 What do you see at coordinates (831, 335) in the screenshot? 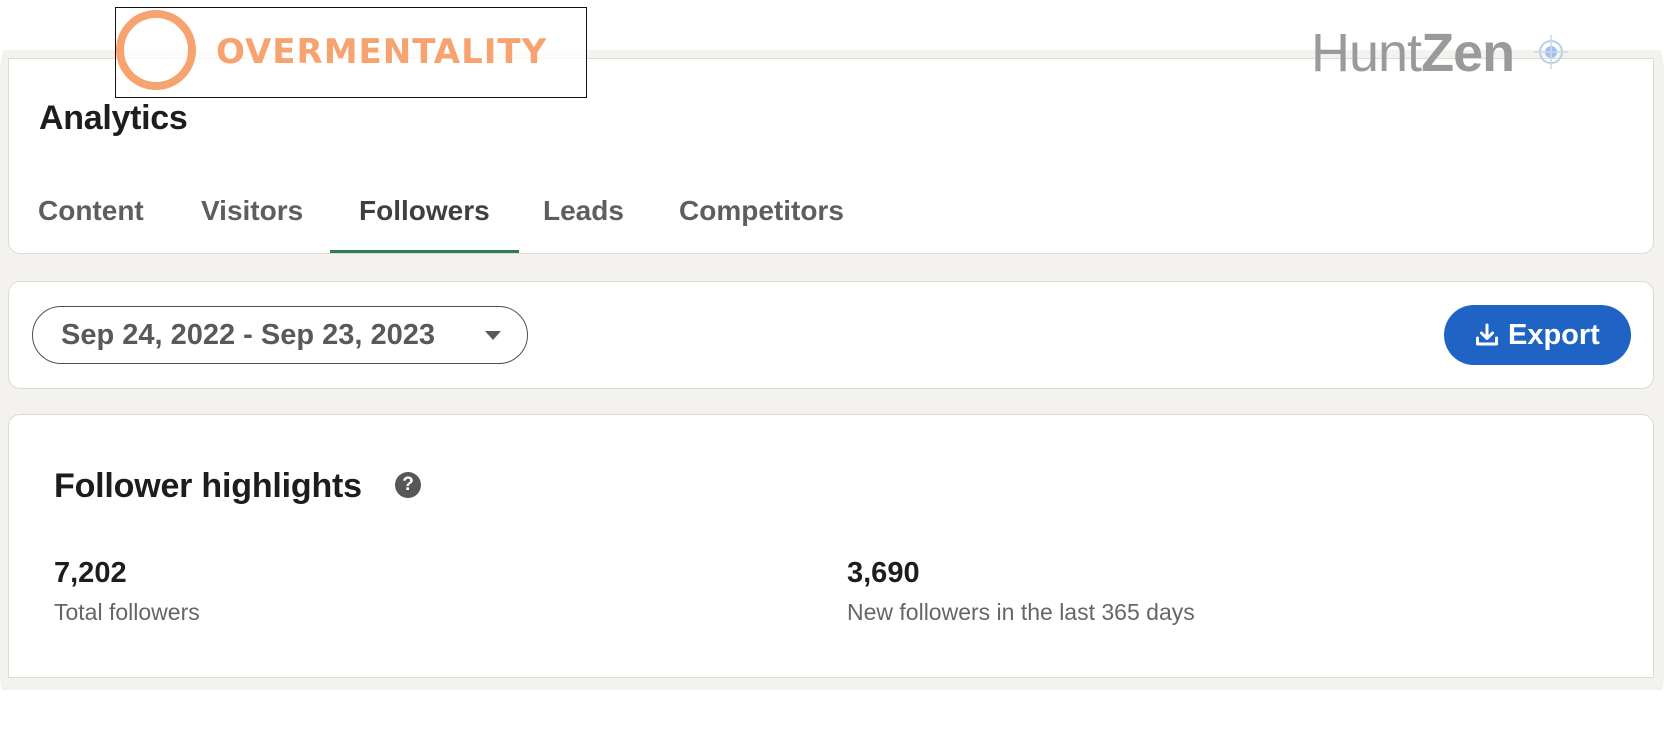
I see `filter-bar-card: Sep 24, 2022 - Sep 23, 2023 Export` at bounding box center [831, 335].